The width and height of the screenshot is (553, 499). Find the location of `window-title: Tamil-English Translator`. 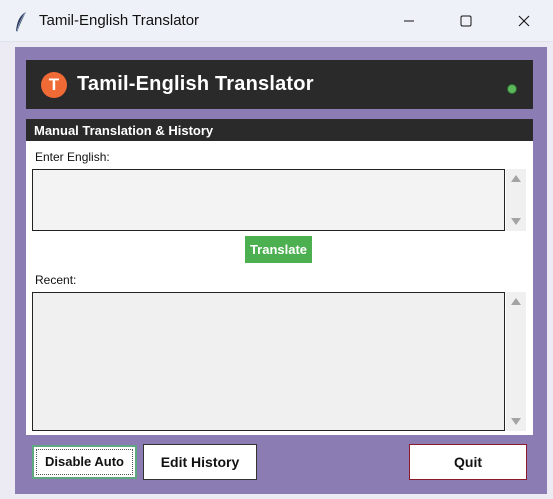

window-title: Tamil-English Translator is located at coordinates (119, 20).